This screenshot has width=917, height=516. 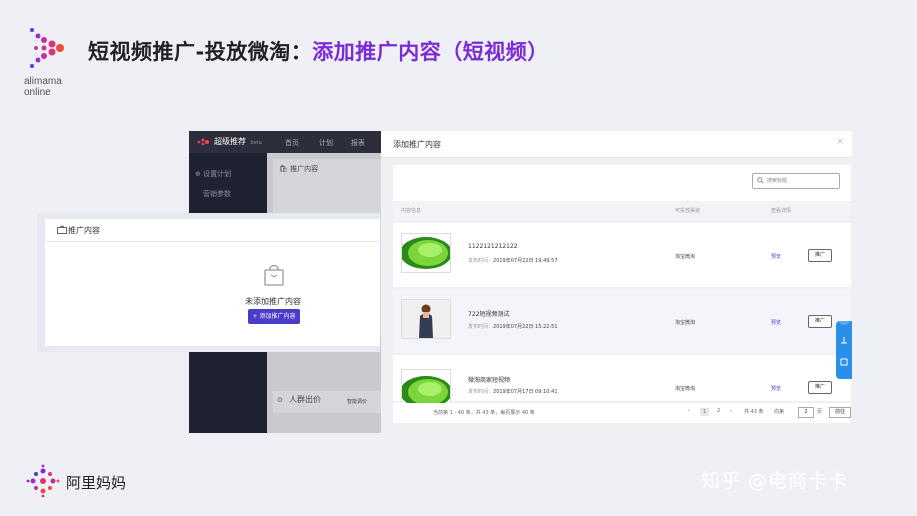 I want to click on date-value: 2019年07月22日 19:49:57, so click(x=525, y=261).